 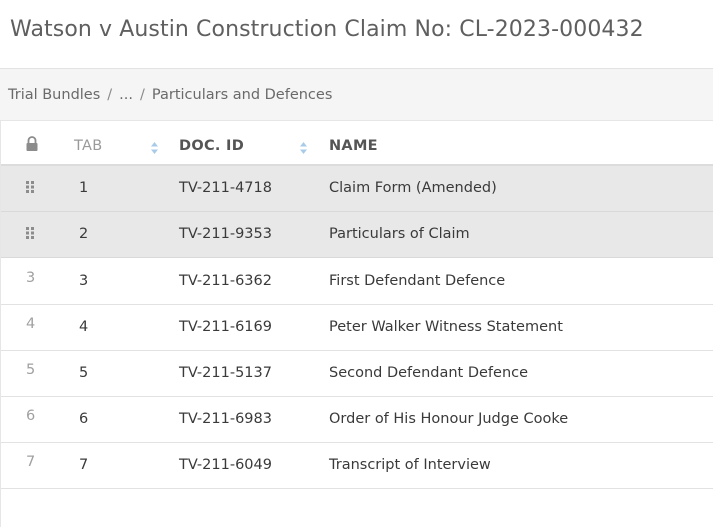 I want to click on cell-name: Claim Form (Amended), so click(x=413, y=188).